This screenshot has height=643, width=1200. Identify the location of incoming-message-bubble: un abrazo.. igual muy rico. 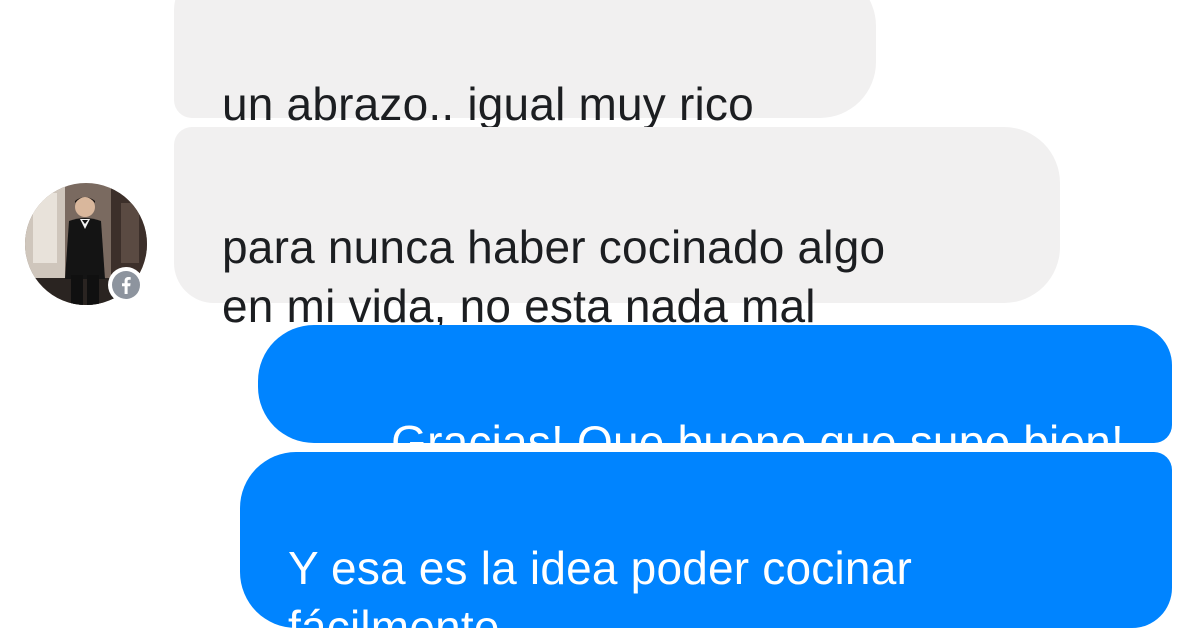
(525, 65).